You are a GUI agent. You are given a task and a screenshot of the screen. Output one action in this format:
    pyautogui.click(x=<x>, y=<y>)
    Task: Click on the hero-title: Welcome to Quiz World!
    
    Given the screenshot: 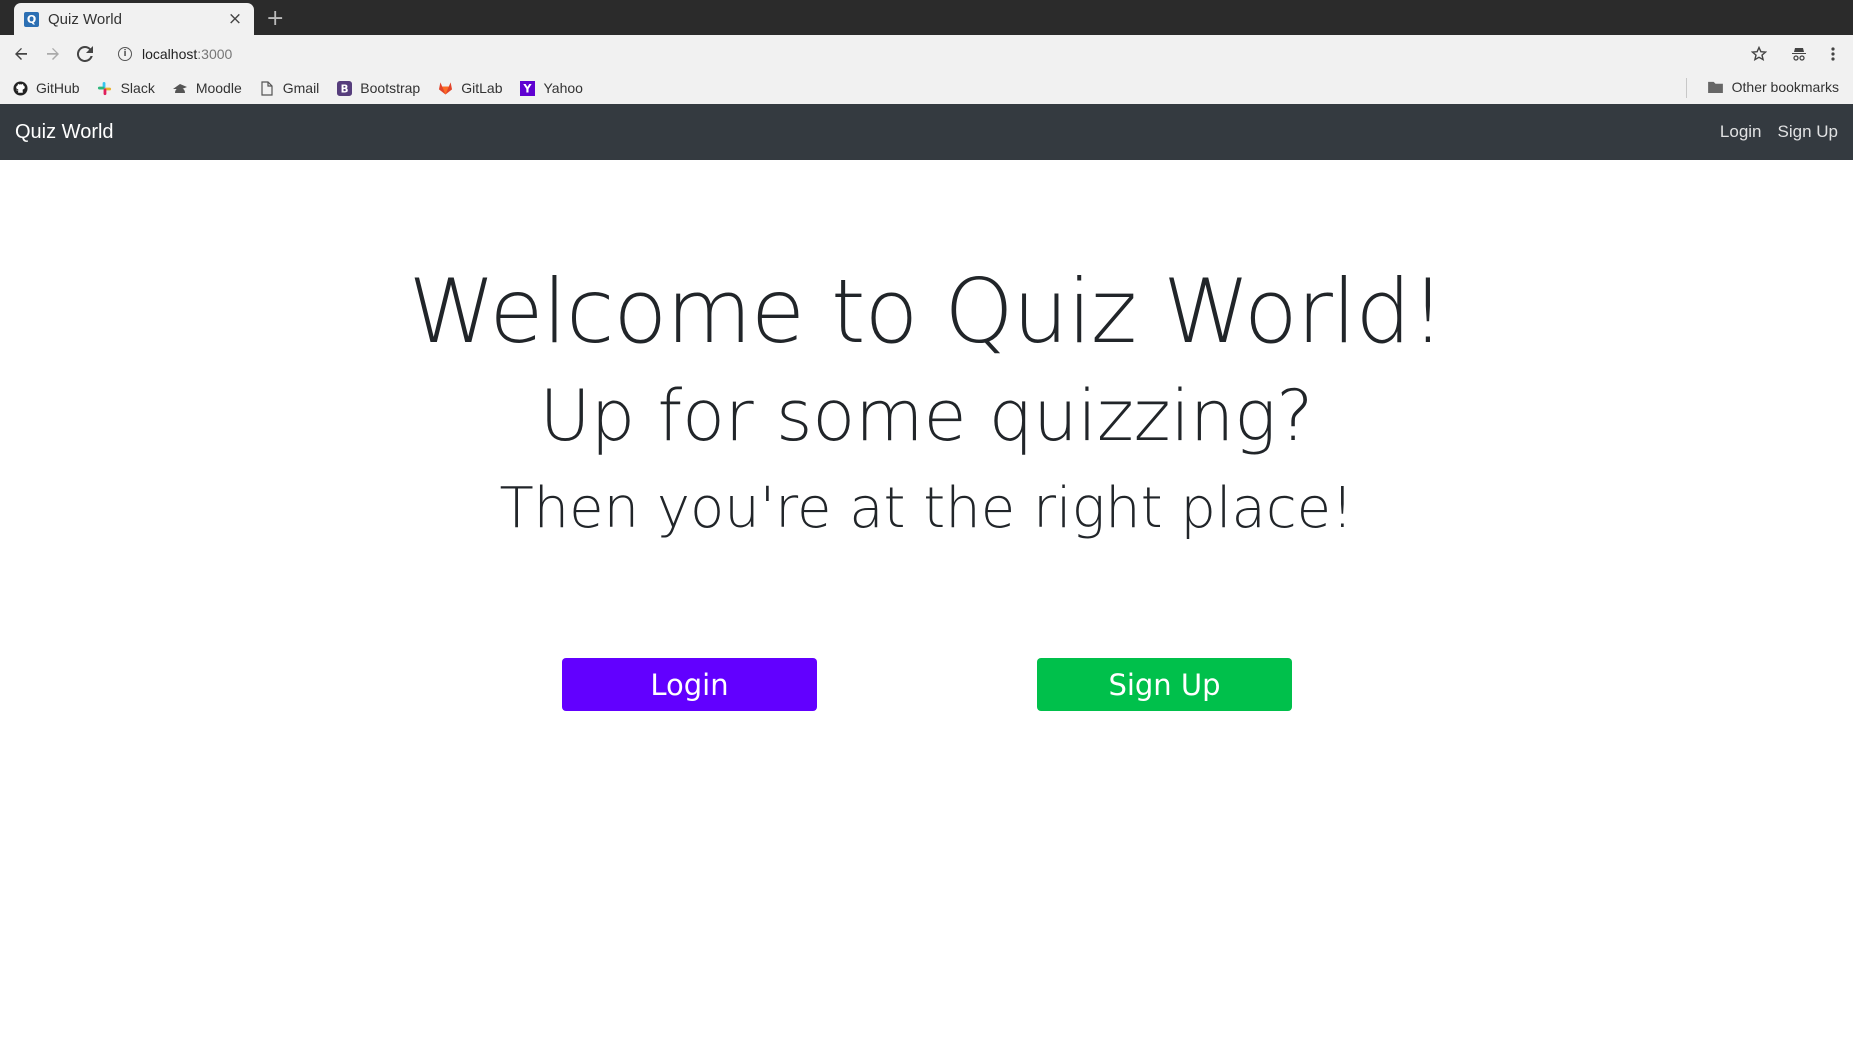 What is the action you would take?
    pyautogui.click(x=927, y=311)
    